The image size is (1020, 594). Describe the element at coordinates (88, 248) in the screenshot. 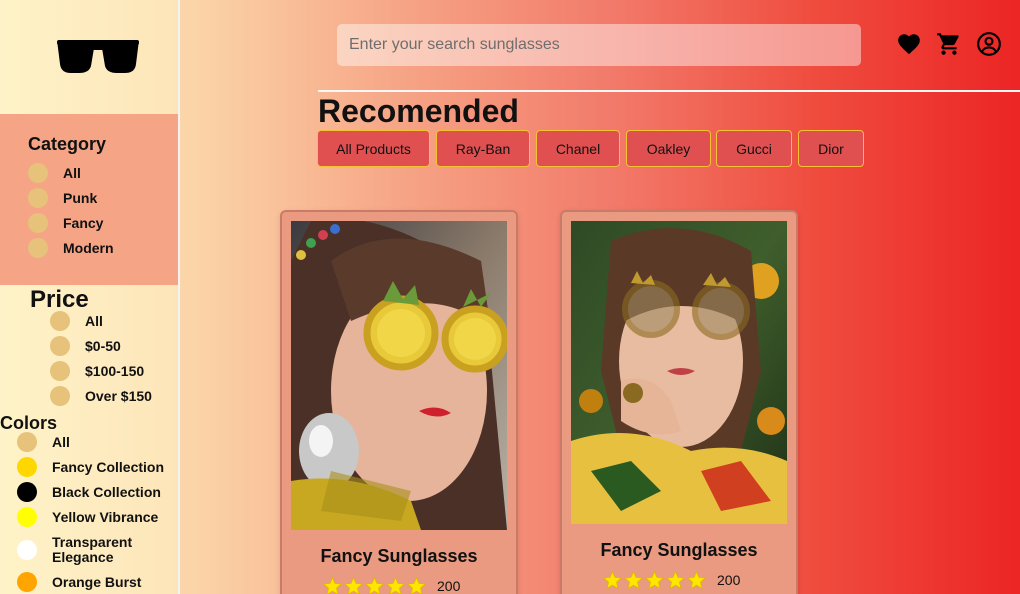

I see `category-option-label: Modern` at that location.